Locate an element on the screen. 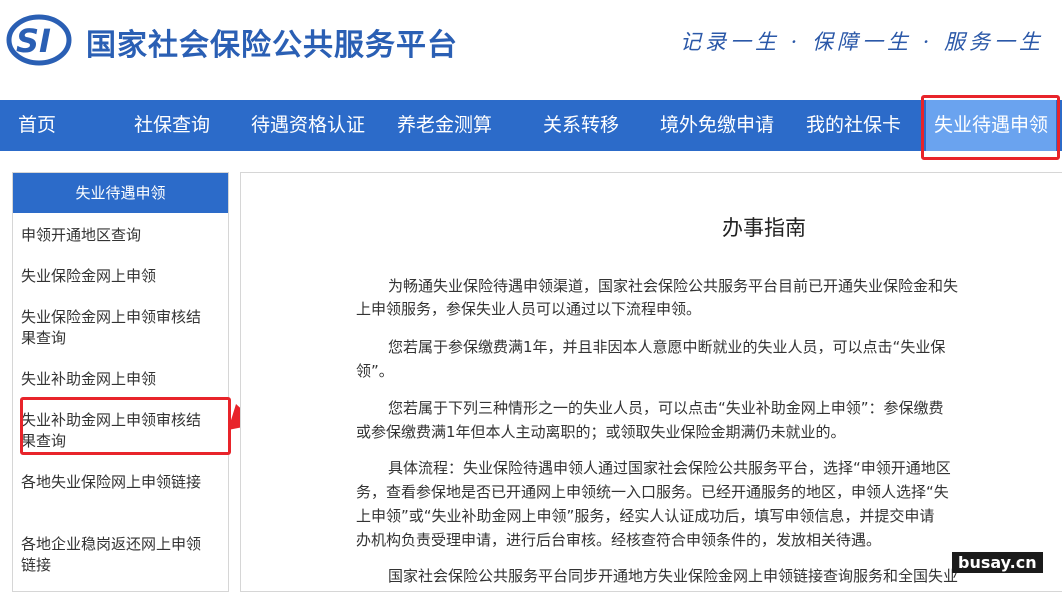  sidebar-item-benefit-result: 失业保险金网上申领审核结果查询 is located at coordinates (116, 328).